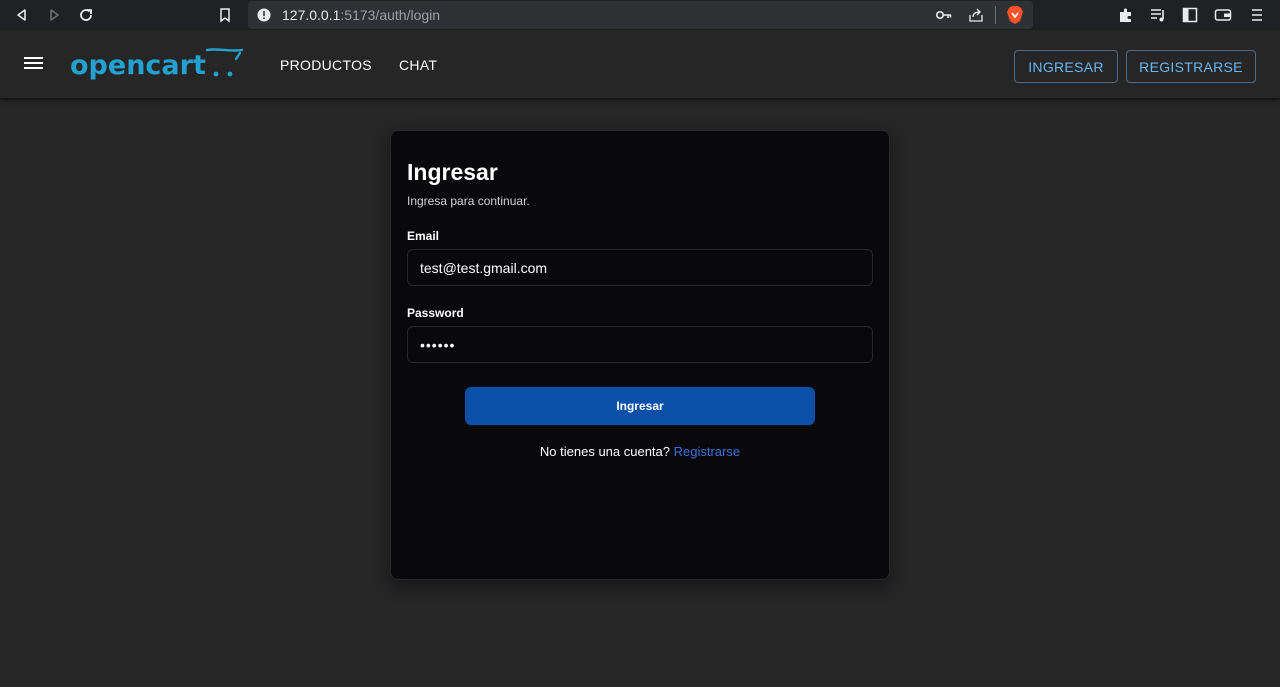  Describe the element at coordinates (707, 451) in the screenshot. I see `register-link: Registrarse` at that location.